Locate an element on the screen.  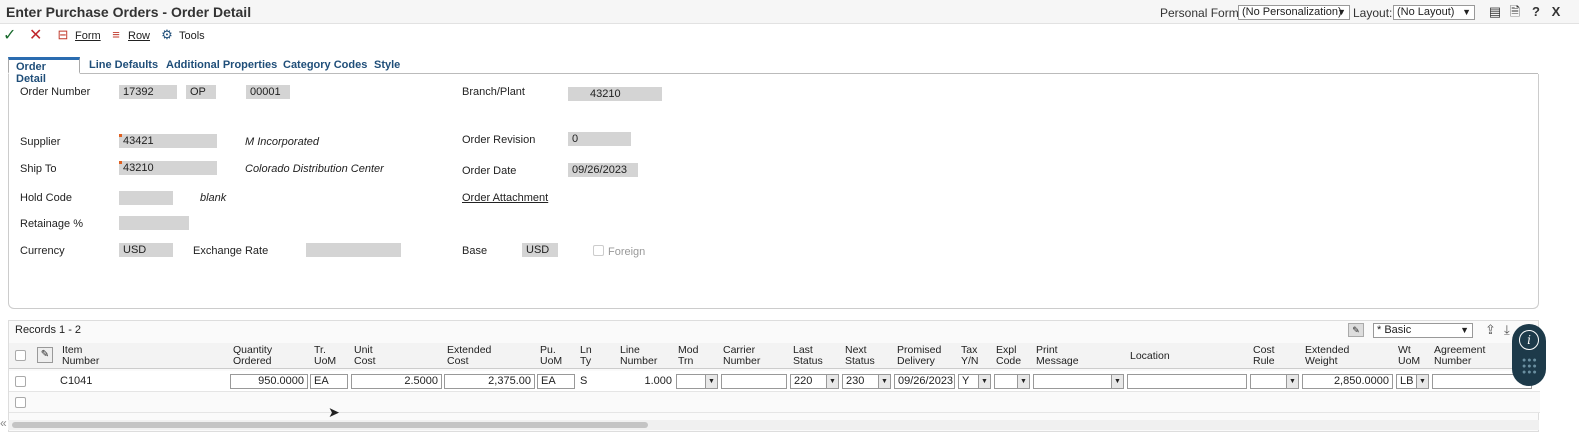
cancel-button: ✕ is located at coordinates (35, 35).